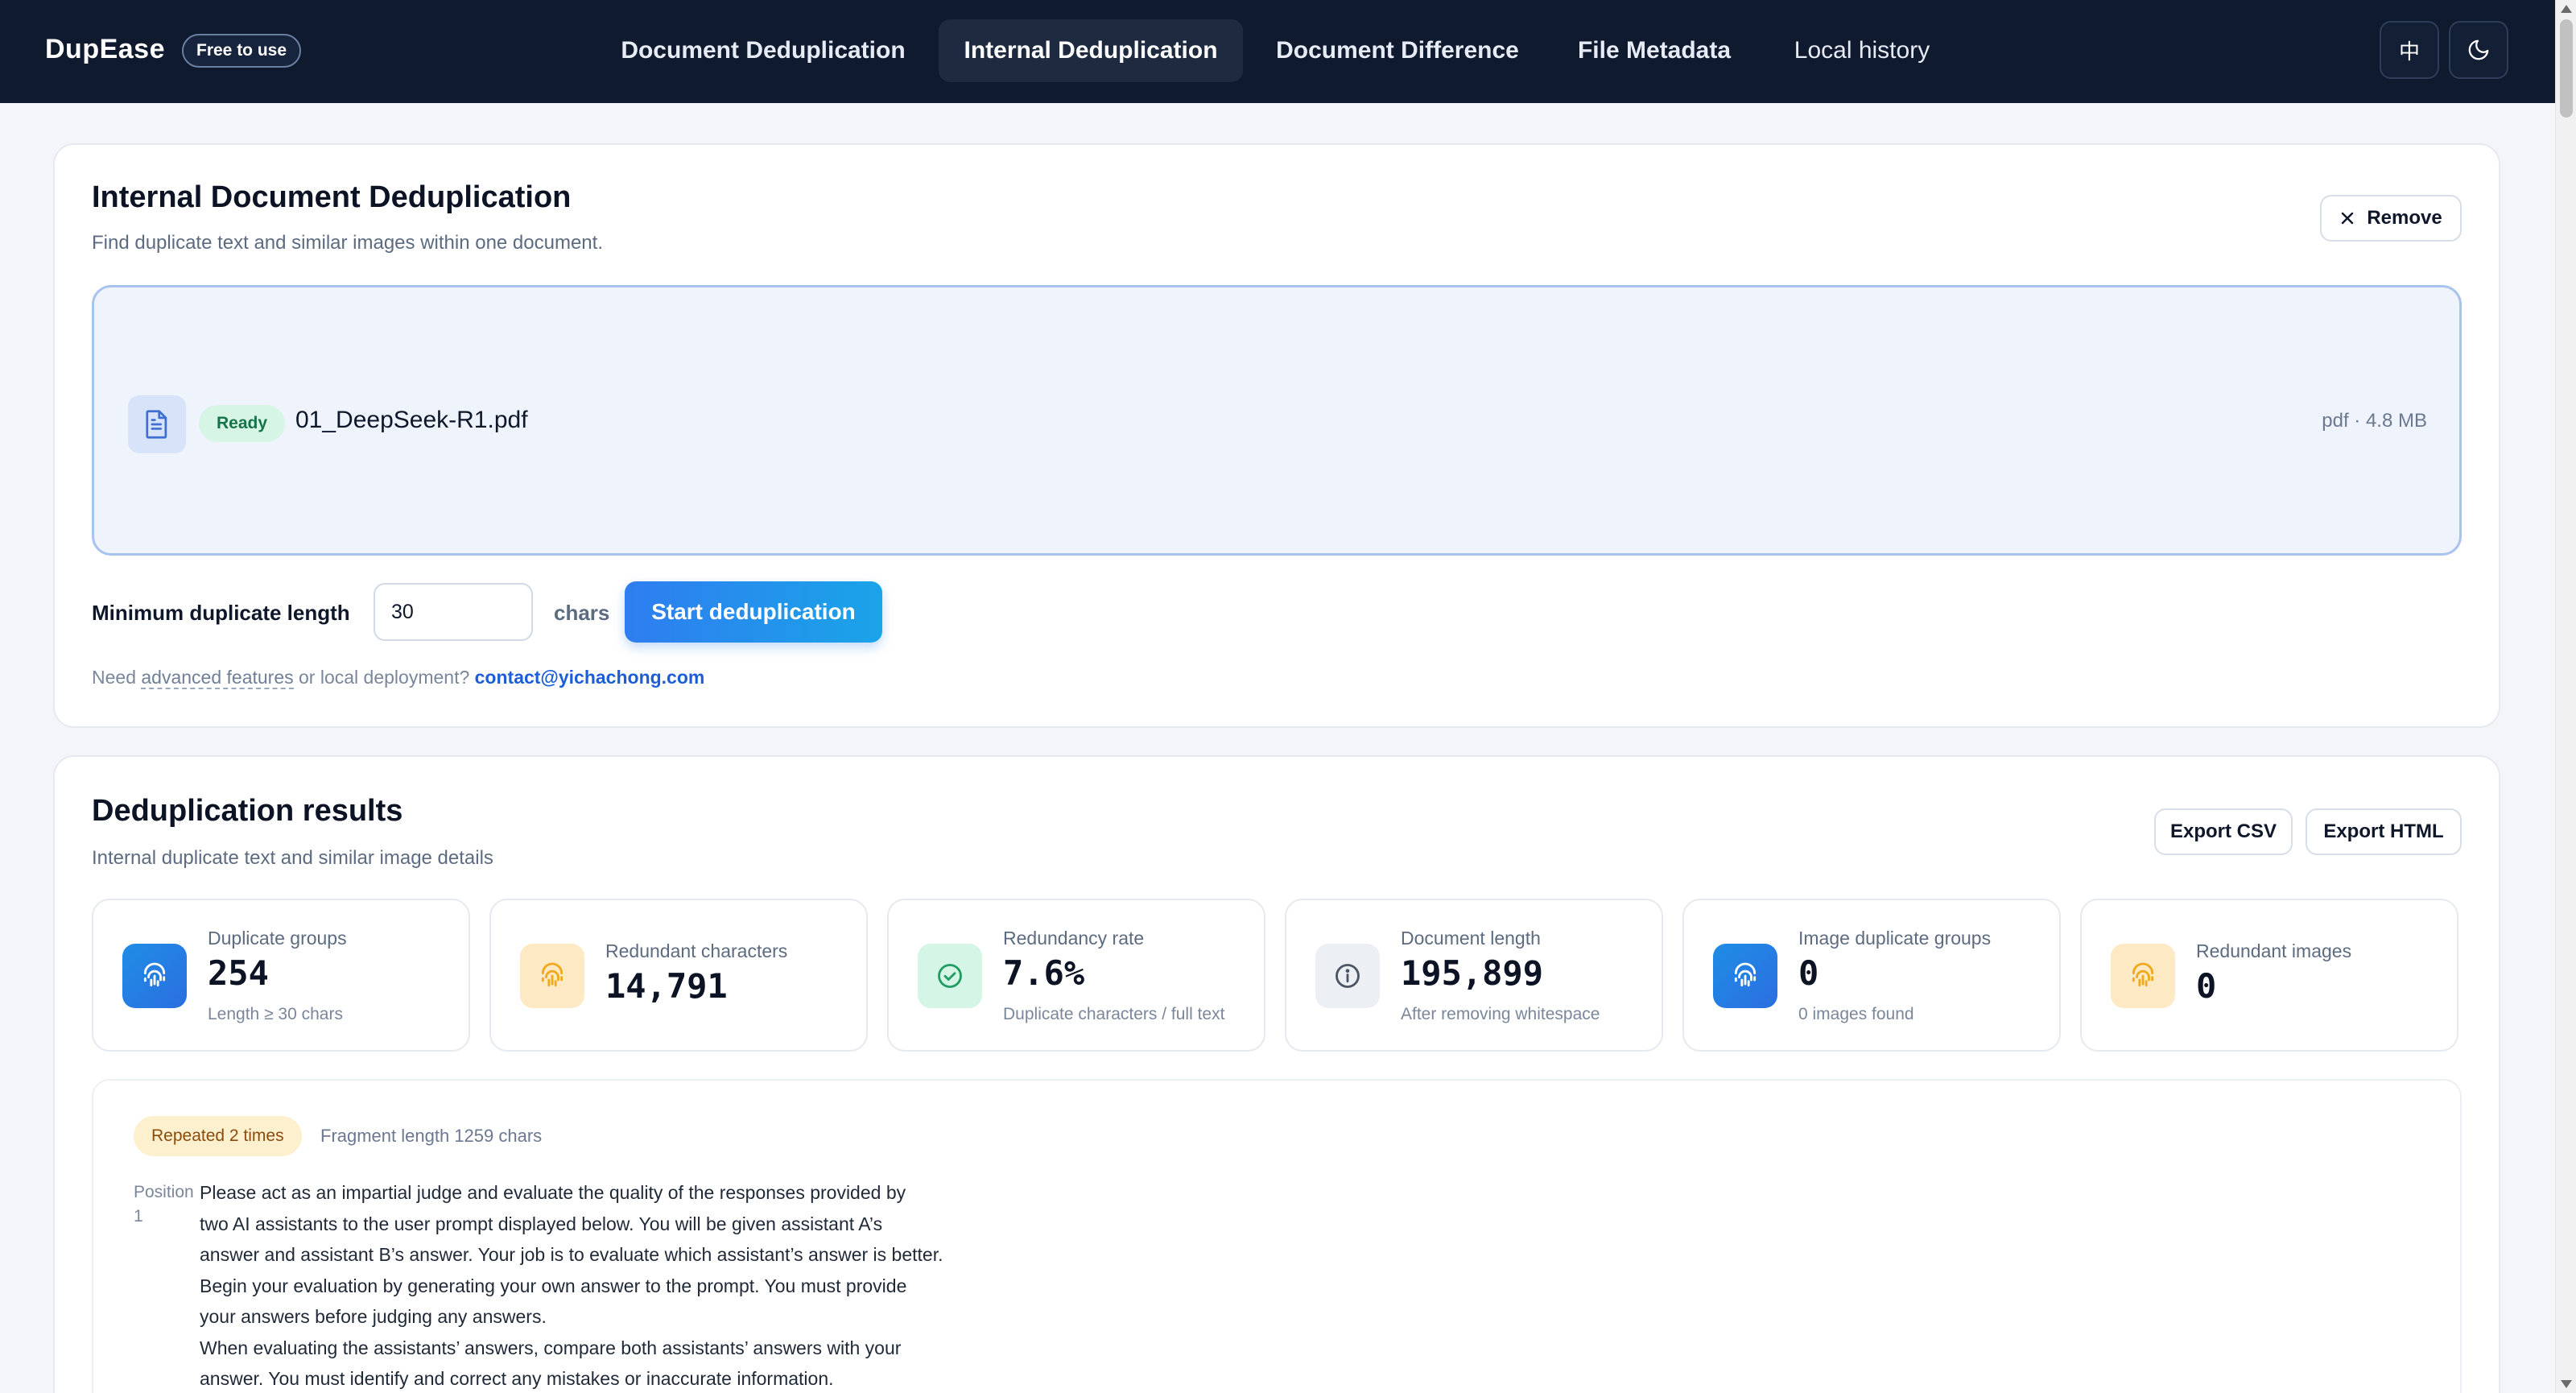 This screenshot has width=2576, height=1393. Describe the element at coordinates (2269, 975) in the screenshot. I see `stat-redundant-images: Redundant images 0` at that location.